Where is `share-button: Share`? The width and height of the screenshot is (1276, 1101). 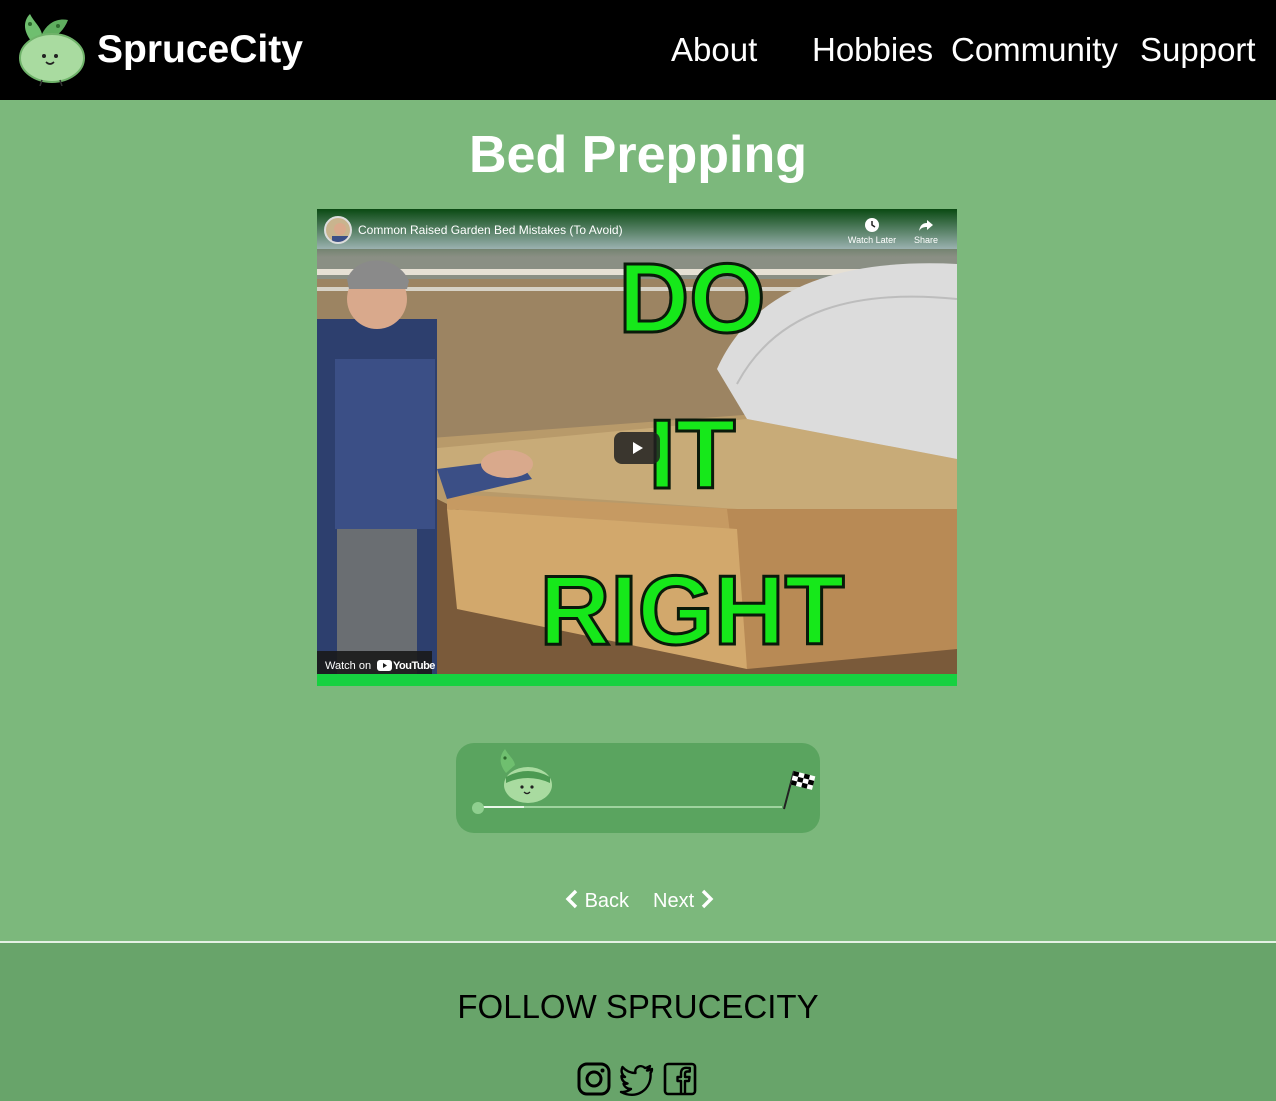
share-button: Share is located at coordinates (926, 231).